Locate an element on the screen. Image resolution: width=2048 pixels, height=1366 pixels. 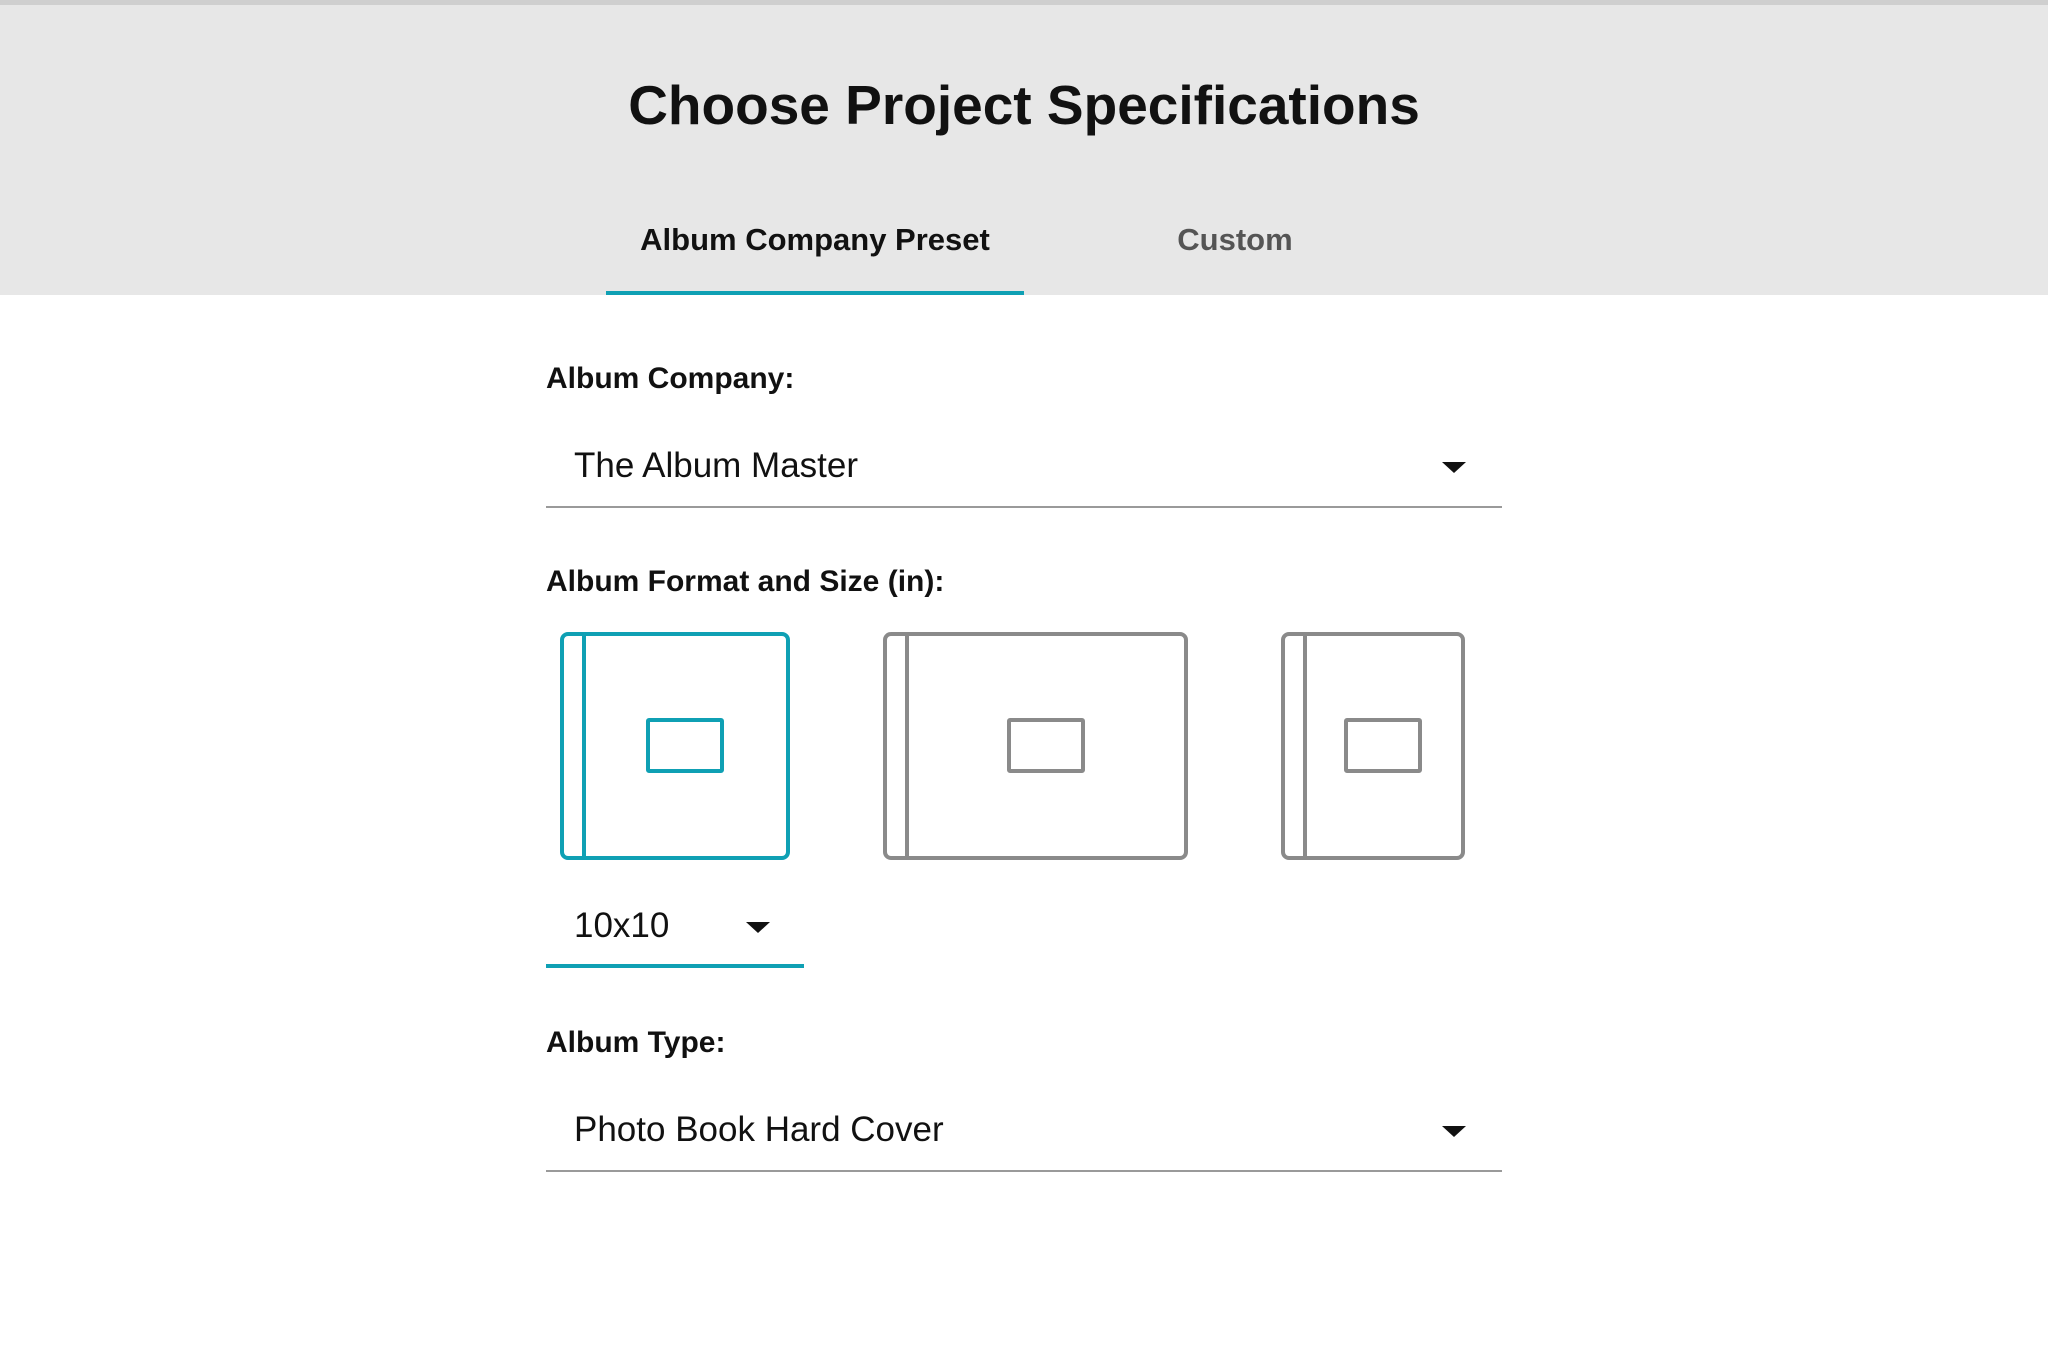
page-title: Choose Project Specifications is located at coordinates (1024, 105).